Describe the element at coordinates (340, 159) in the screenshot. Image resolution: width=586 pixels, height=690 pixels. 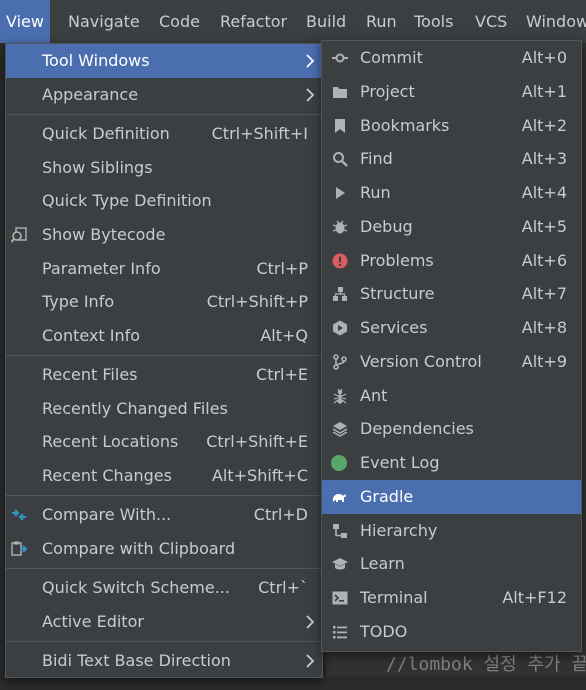
I see `search-icon` at that location.